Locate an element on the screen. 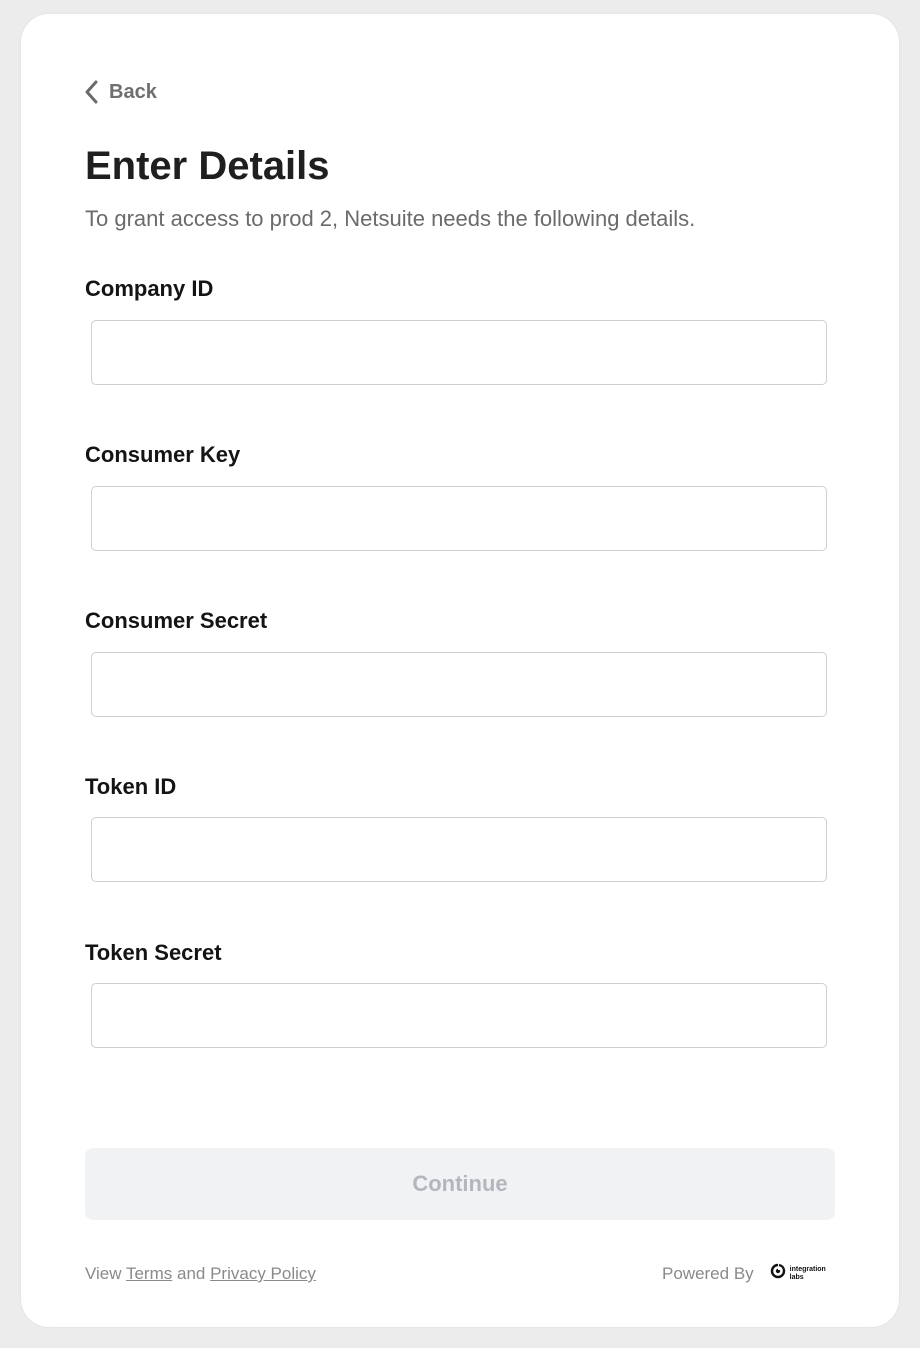 Image resolution: width=920 pixels, height=1348 pixels. page-title: Enter Details is located at coordinates (207, 166).